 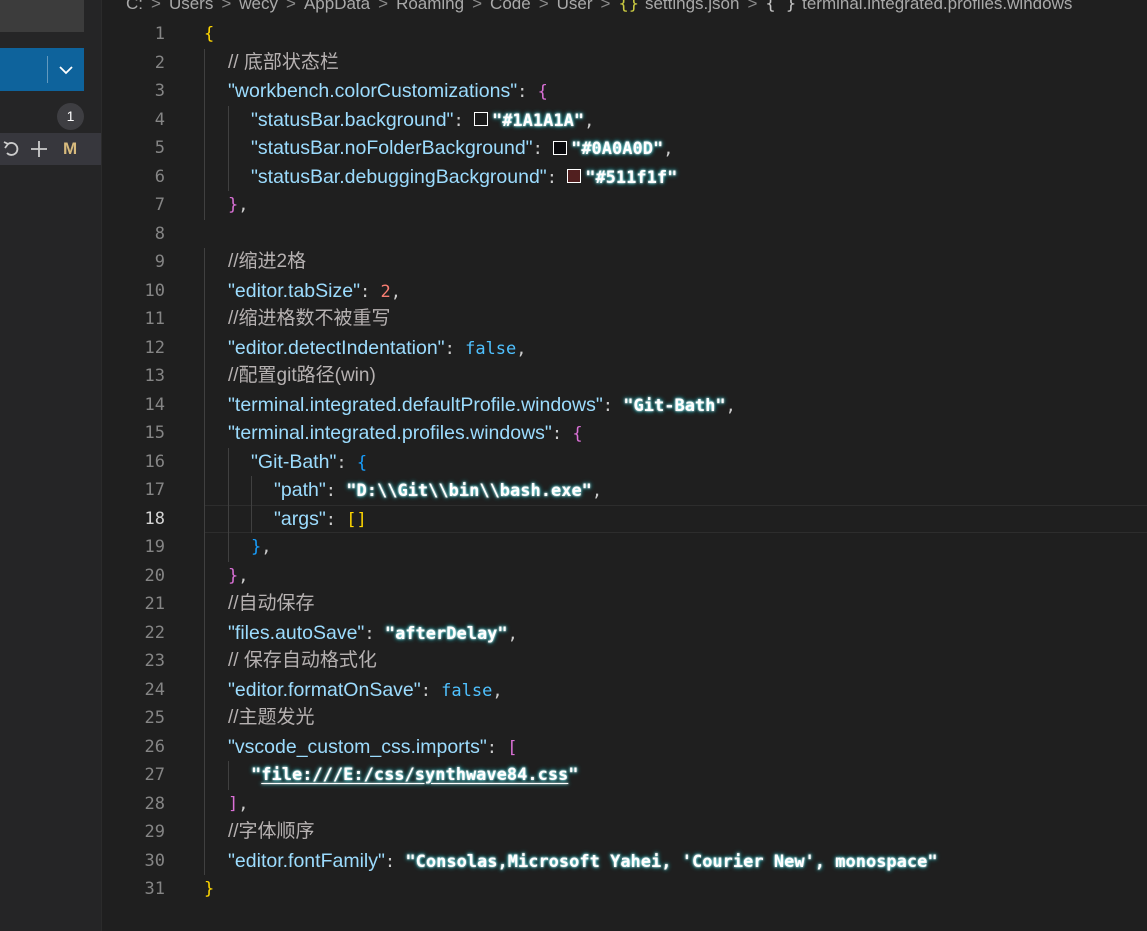 What do you see at coordinates (624, 547) in the screenshot?
I see `code-line: 19},` at bounding box center [624, 547].